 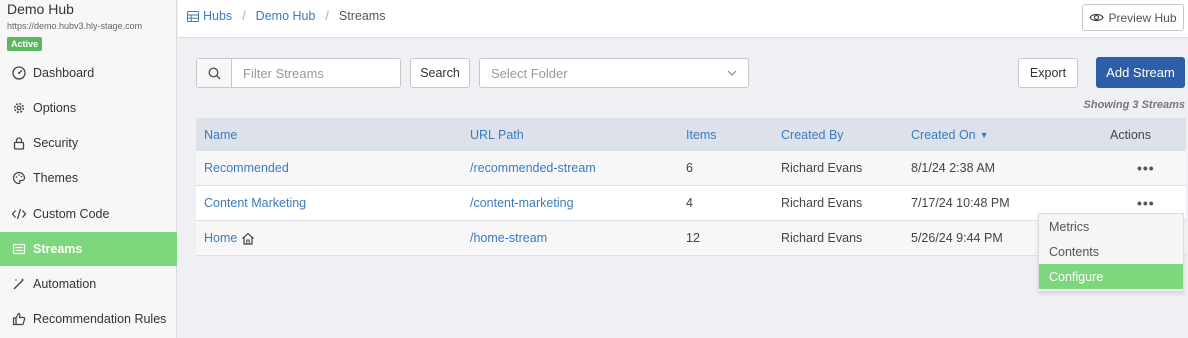 What do you see at coordinates (984, 134) in the screenshot?
I see `sort-desc-icon: ▼` at bounding box center [984, 134].